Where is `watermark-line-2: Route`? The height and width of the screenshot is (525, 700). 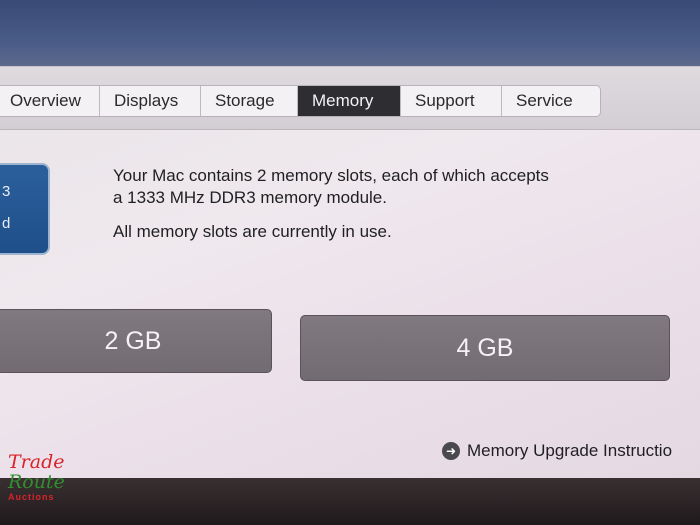
watermark-line-2: Route is located at coordinates (36, 482).